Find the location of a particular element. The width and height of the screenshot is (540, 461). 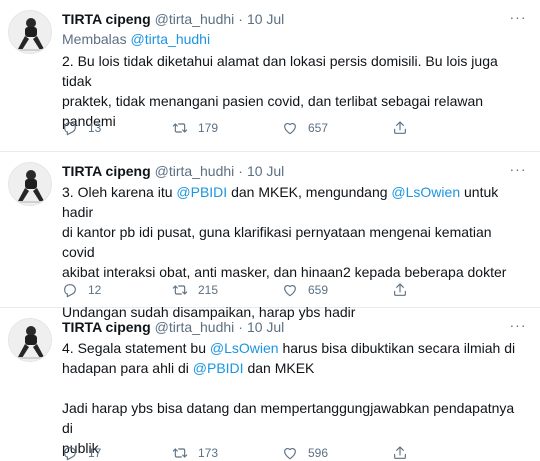

replying-to: Membalas @tirta_hudhi is located at coordinates (295, 39).